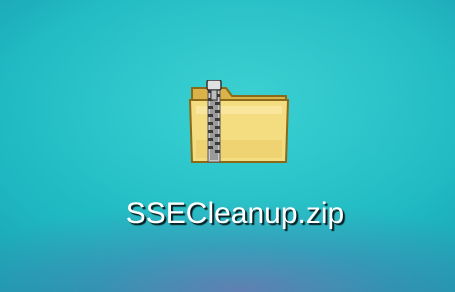 This screenshot has width=455, height=292. What do you see at coordinates (240, 122) in the screenshot?
I see `zip-folder-icon` at bounding box center [240, 122].